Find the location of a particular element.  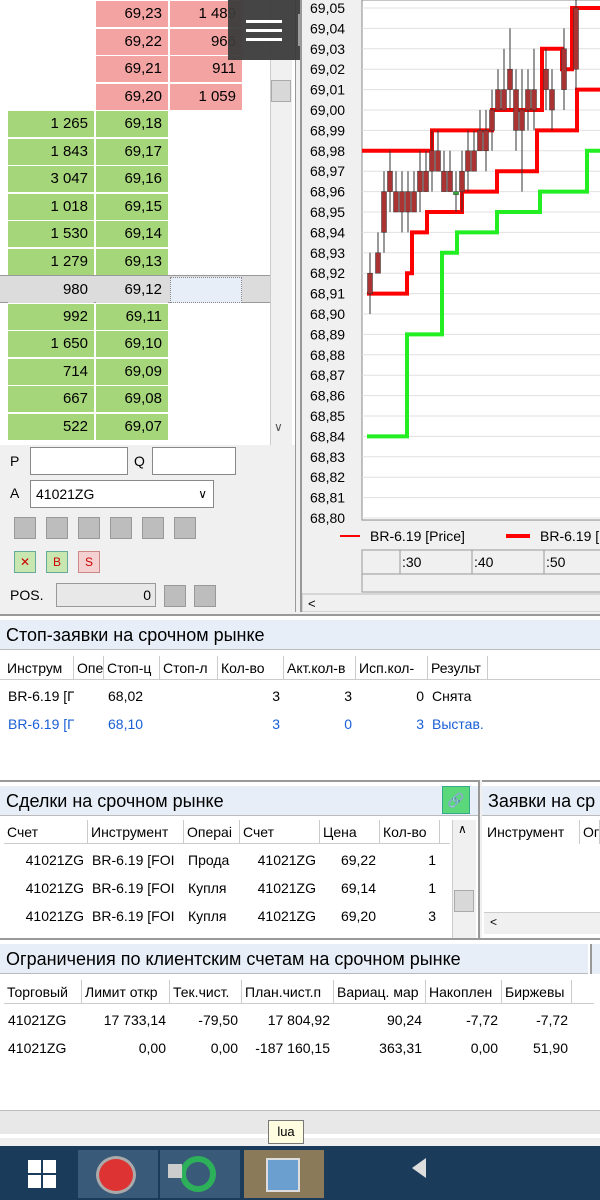

orders-col-instrument: Инструмент is located at coordinates (532, 832).